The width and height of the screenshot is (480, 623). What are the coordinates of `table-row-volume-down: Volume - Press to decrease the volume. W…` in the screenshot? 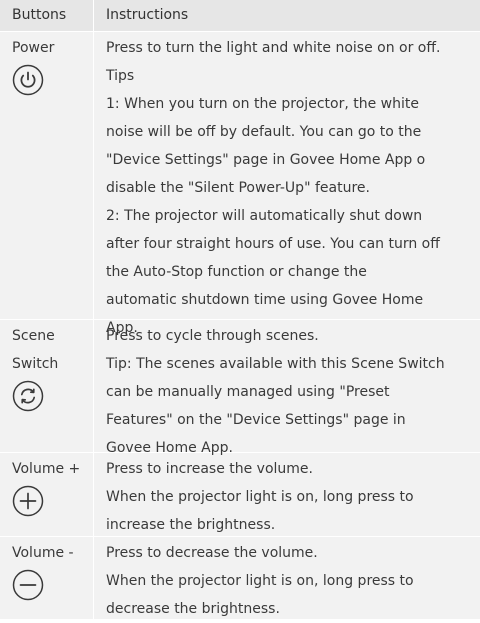 It's located at (240, 578).